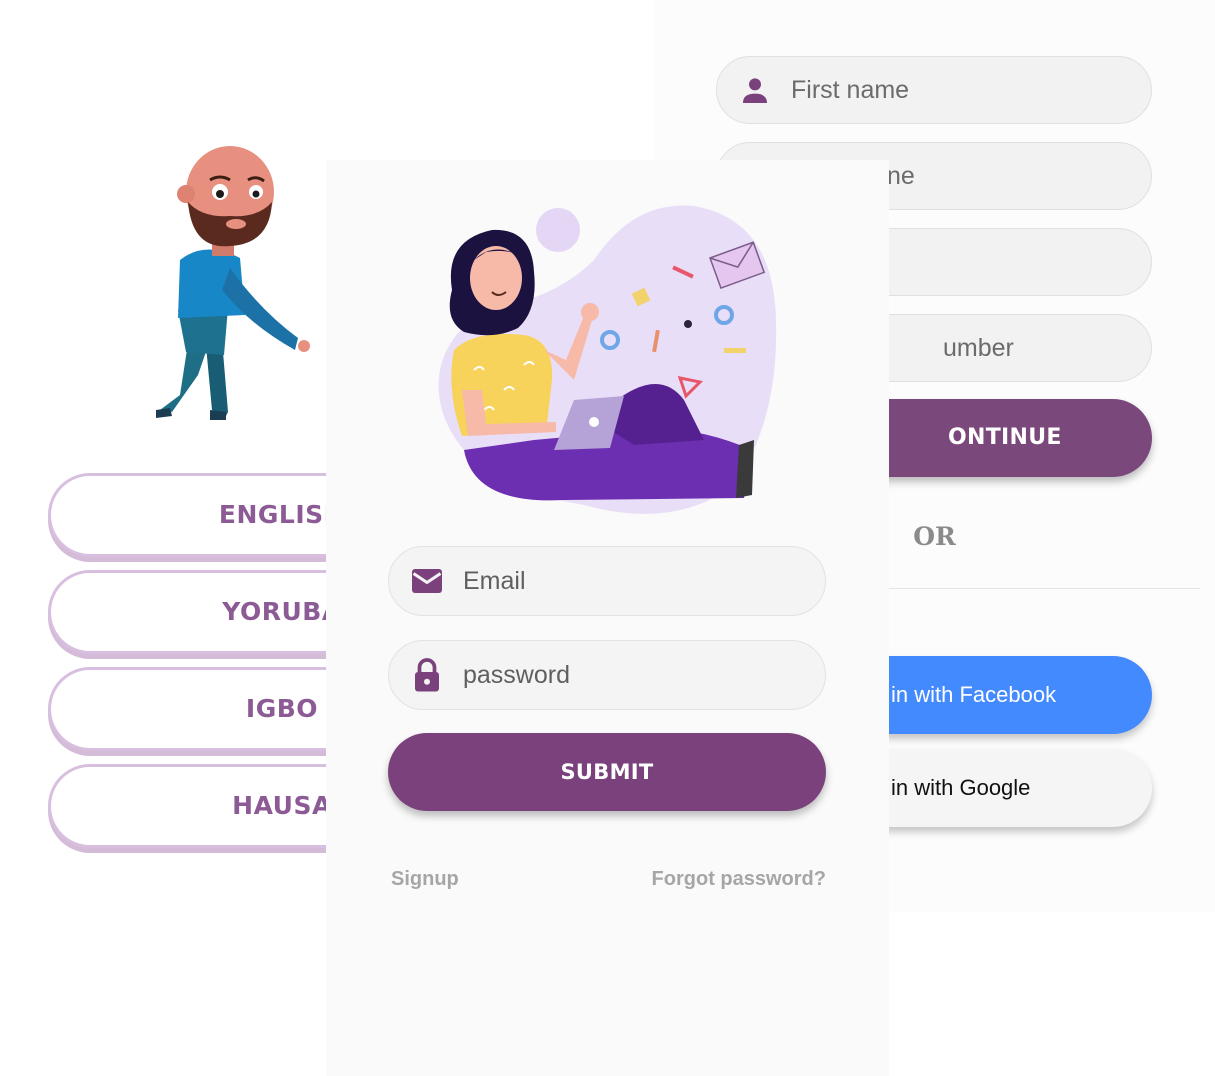 This screenshot has height=1076, width=1215. I want to click on submit-button: SUBMIT, so click(607, 772).